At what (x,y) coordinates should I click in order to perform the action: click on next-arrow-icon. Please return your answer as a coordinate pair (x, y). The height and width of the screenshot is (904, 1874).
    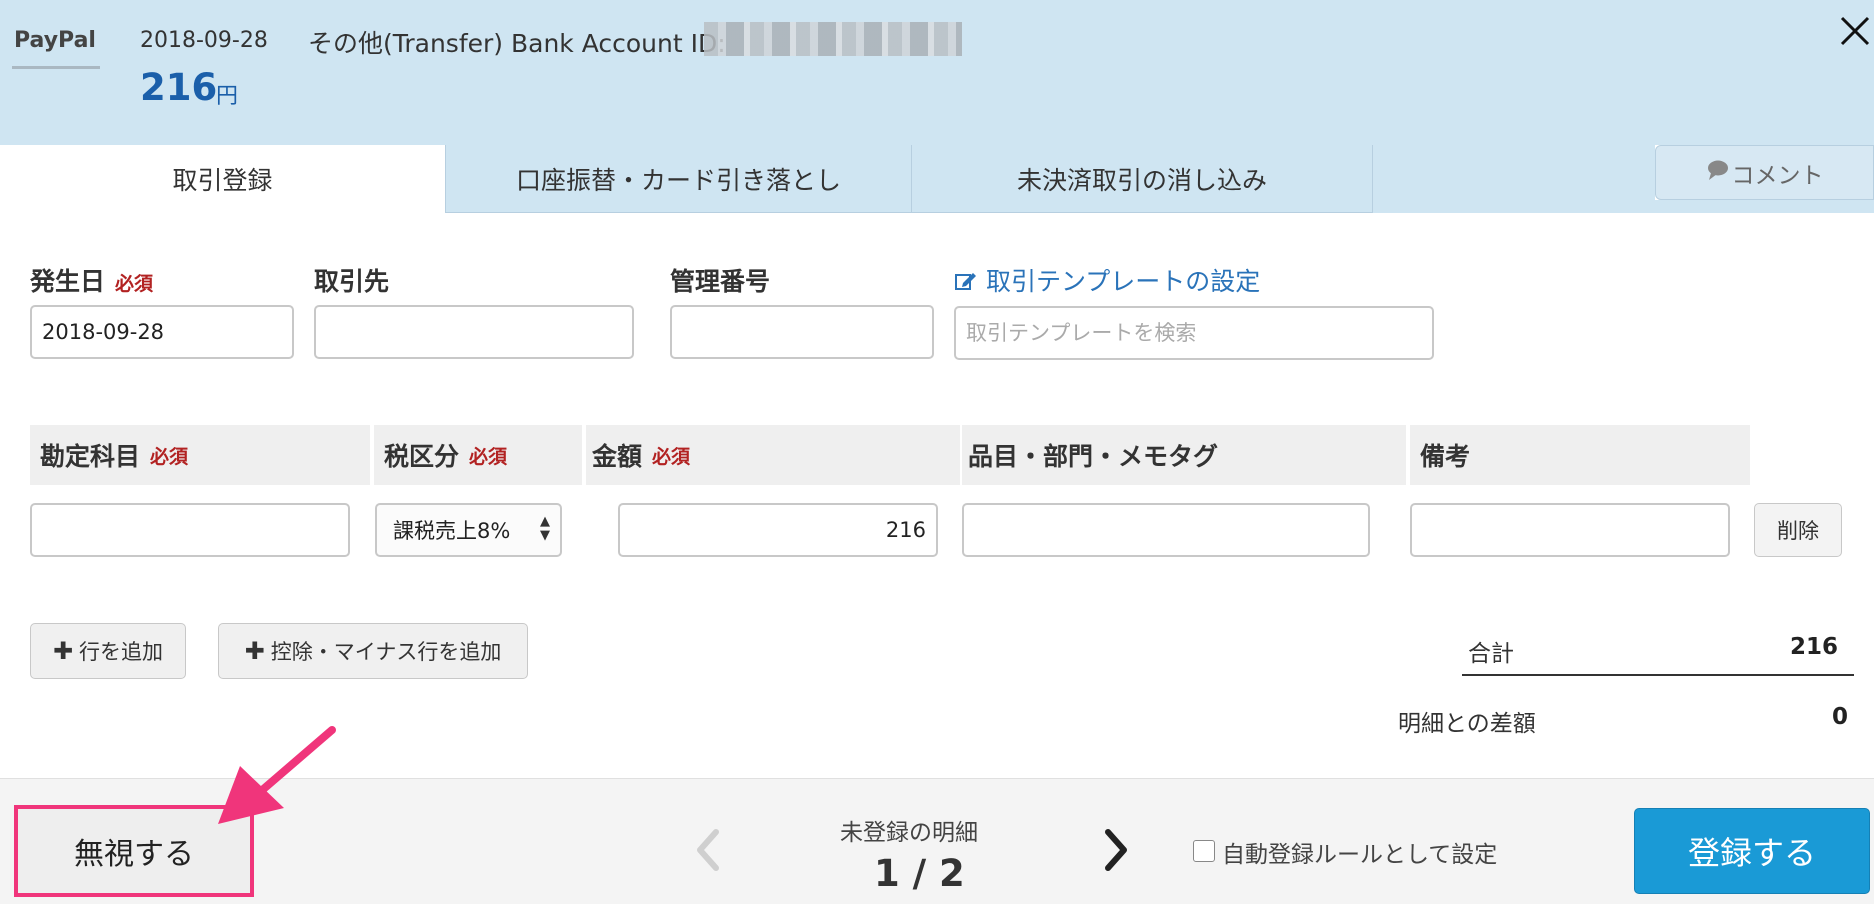
    Looking at the image, I should click on (1116, 850).